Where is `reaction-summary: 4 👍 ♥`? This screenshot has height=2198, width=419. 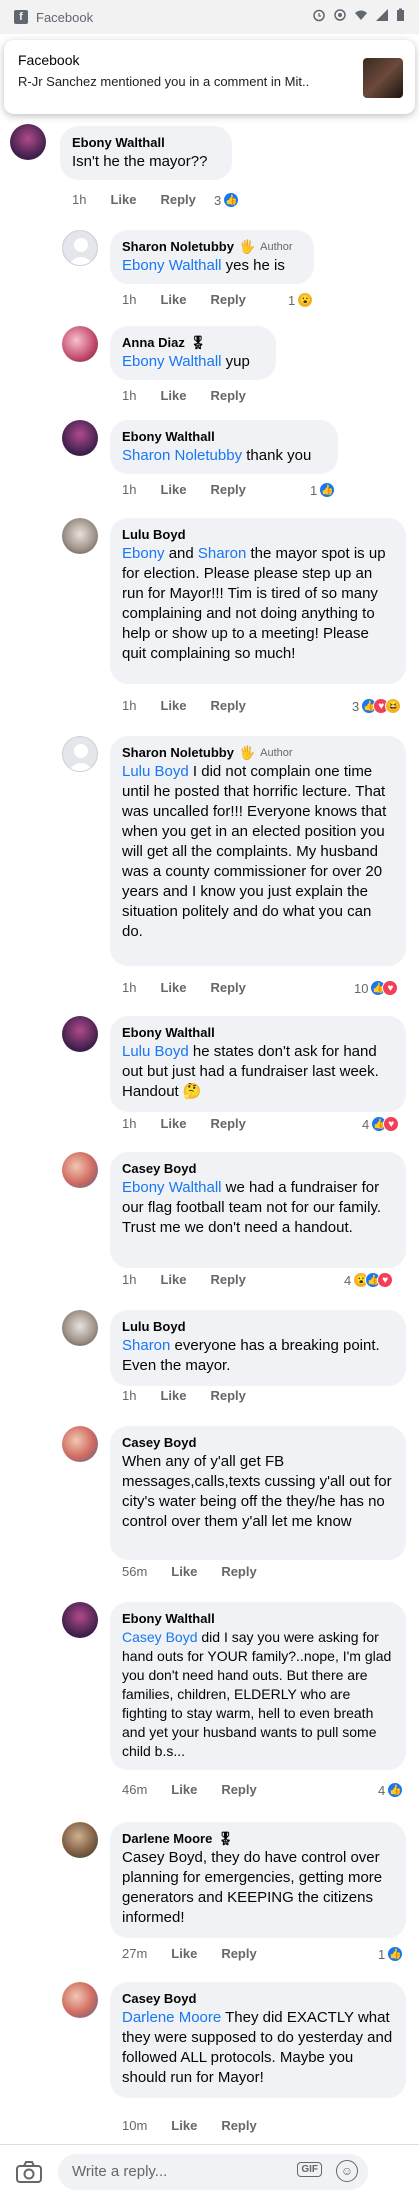 reaction-summary: 4 👍 ♥ is located at coordinates (381, 1124).